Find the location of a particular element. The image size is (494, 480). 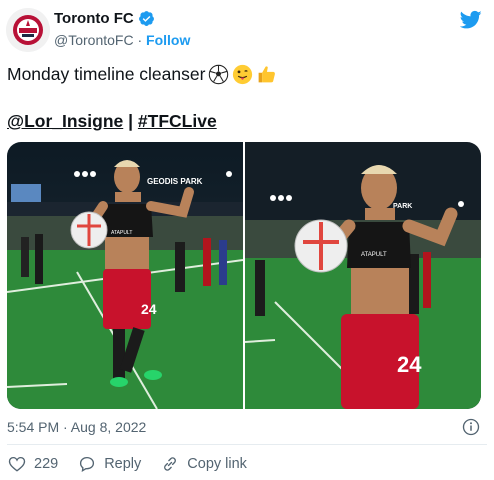

tweet-actions: 229 Reply Copy link is located at coordinates (137, 464).